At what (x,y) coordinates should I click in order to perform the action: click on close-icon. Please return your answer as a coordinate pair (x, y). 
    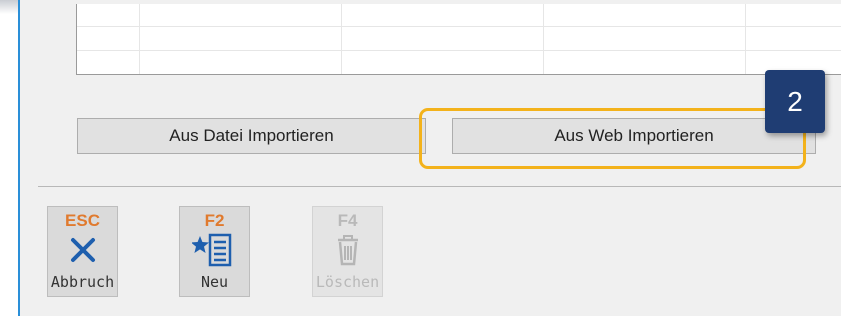
    Looking at the image, I should click on (83, 250).